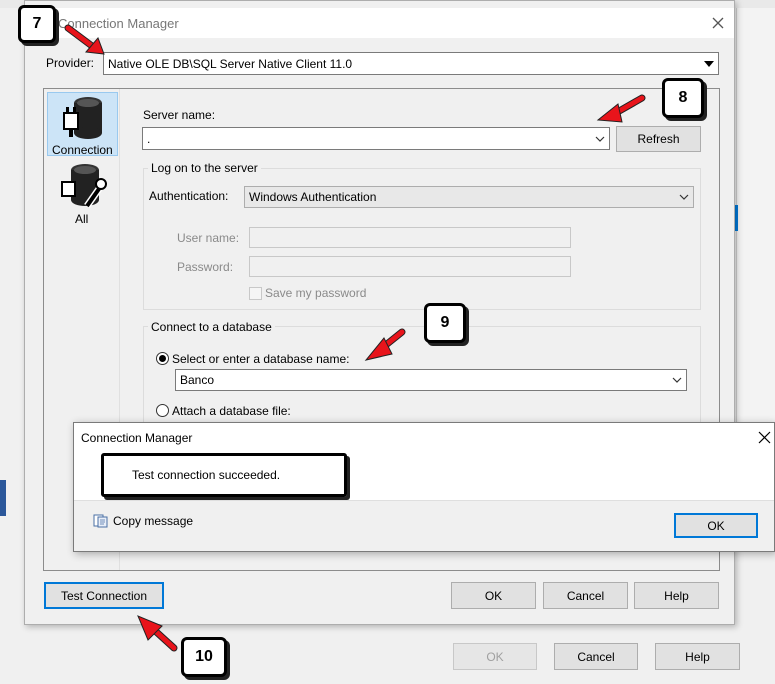 The image size is (775, 684). Describe the element at coordinates (376, 138) in the screenshot. I see `server-name-combo: .` at that location.